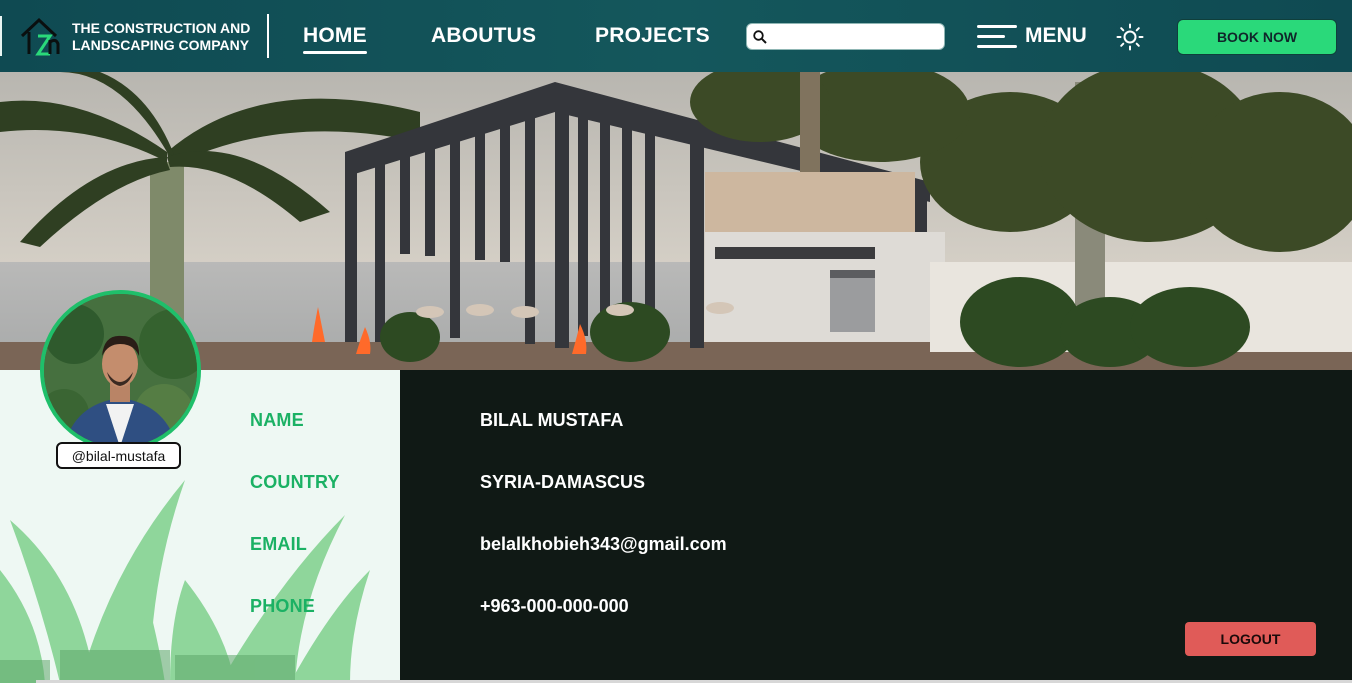  What do you see at coordinates (483, 36) in the screenshot?
I see `nav-link-aboutus: ABOUTUS` at bounding box center [483, 36].